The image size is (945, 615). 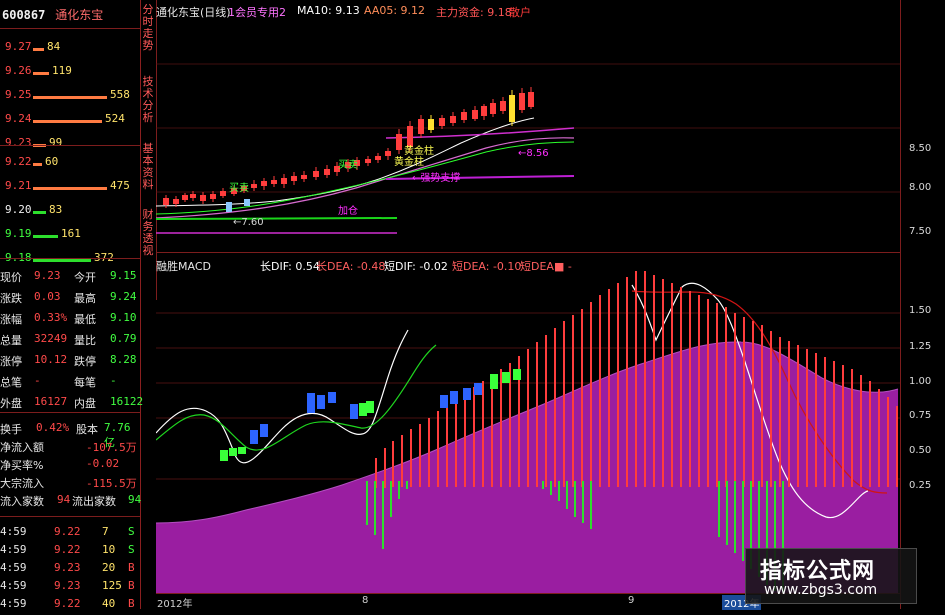 What do you see at coordinates (85, 298) in the screenshot?
I see `stat-label-2: 最高` at bounding box center [85, 298].